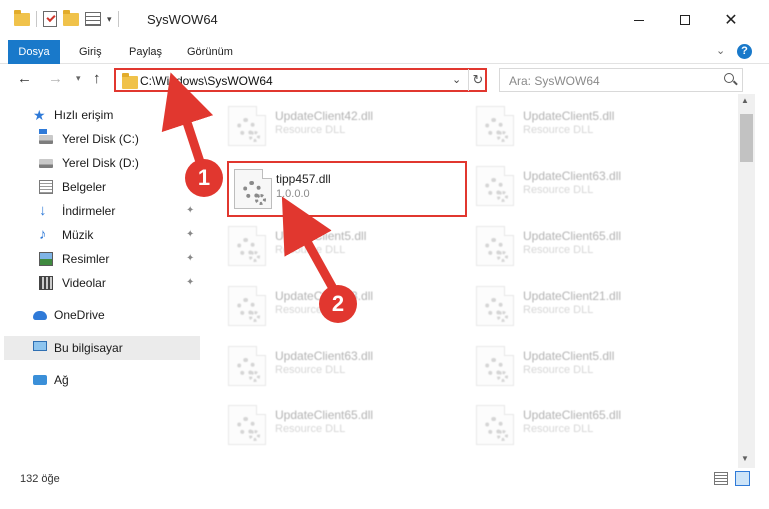 Image resolution: width=769 pixels, height=509 pixels. I want to click on arrow-to-file, so click(310, 245).